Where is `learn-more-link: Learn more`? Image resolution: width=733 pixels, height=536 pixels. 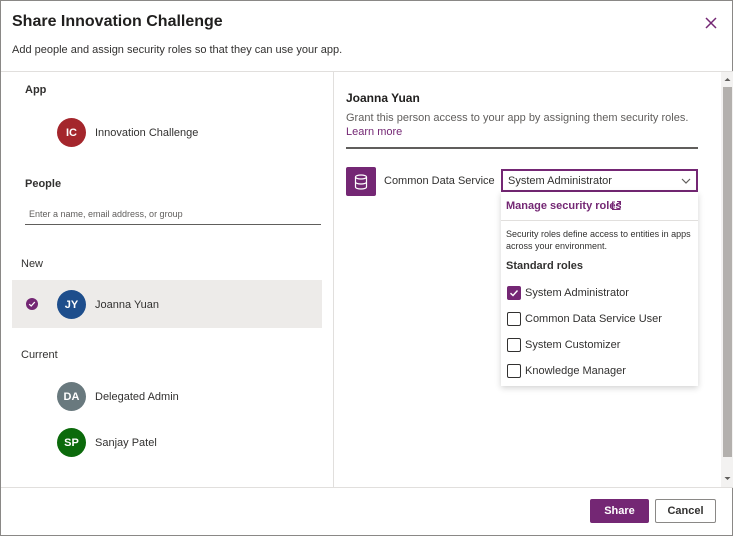
learn-more-link: Learn more is located at coordinates (374, 132).